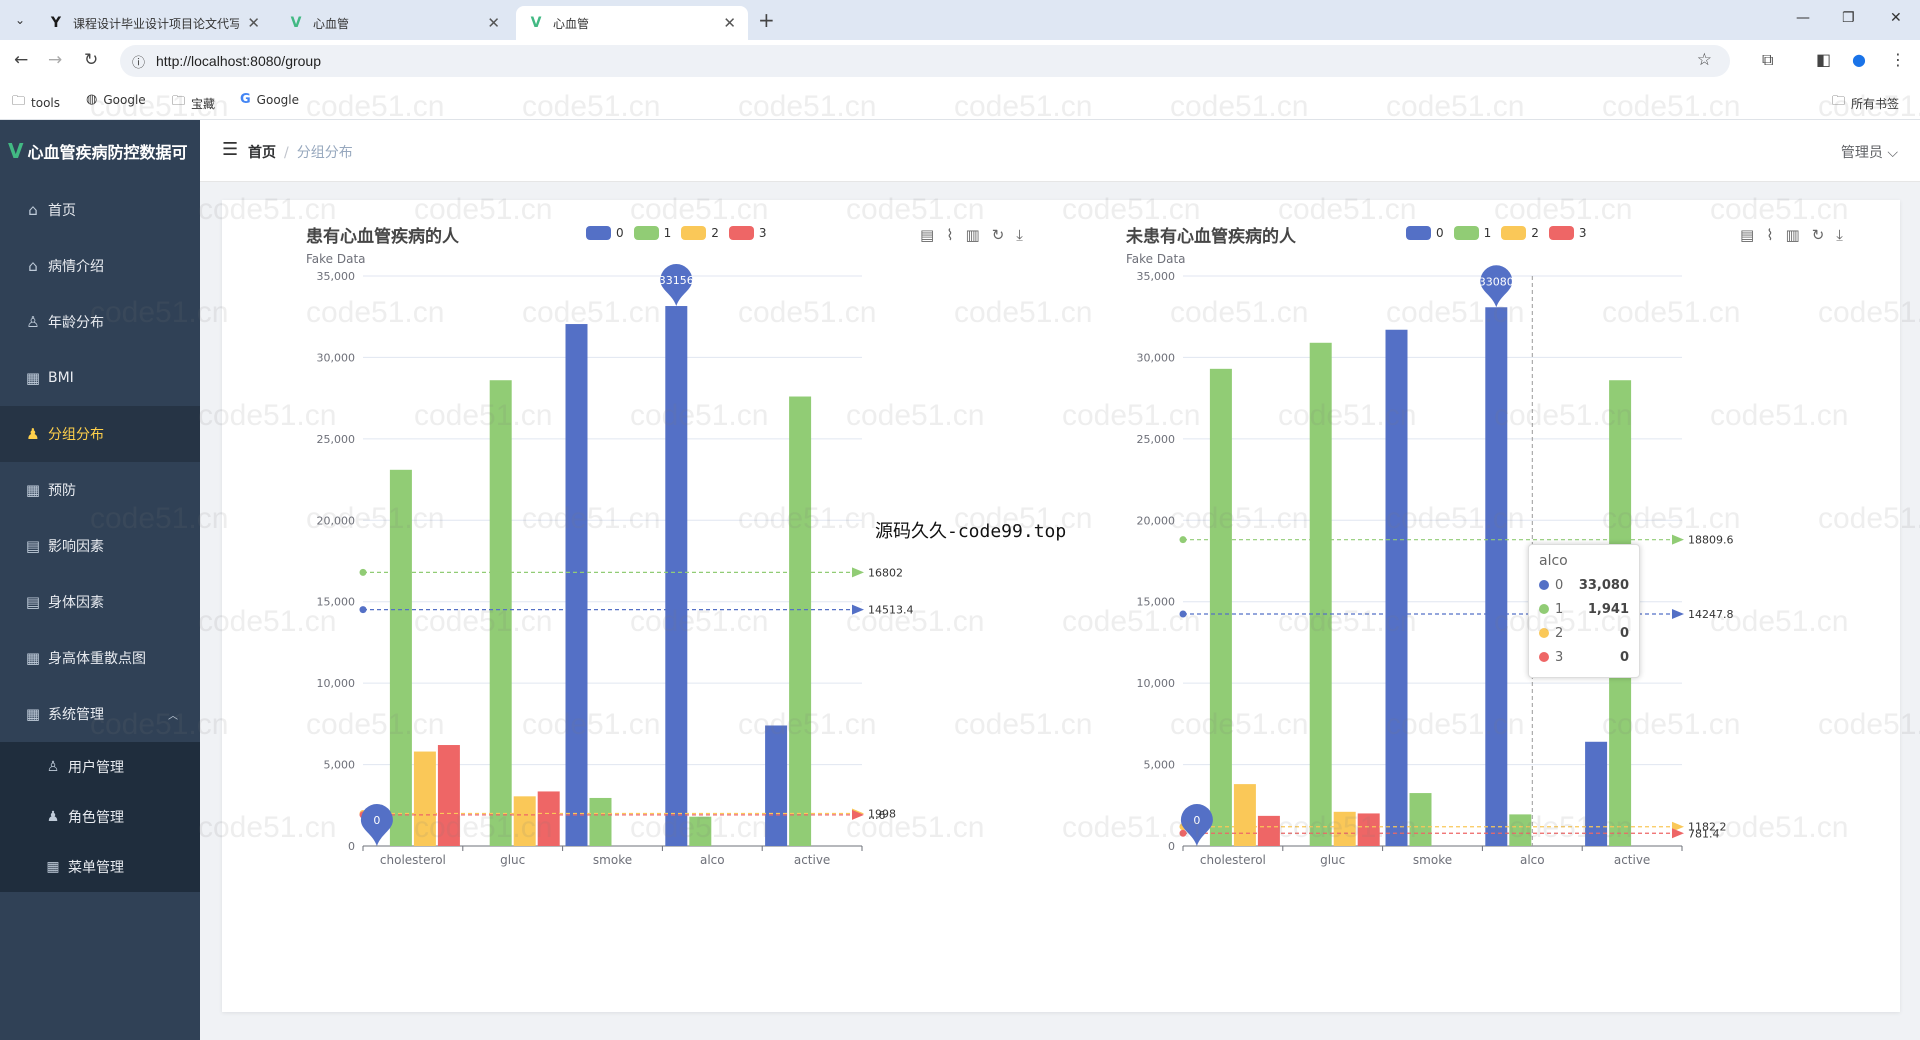  What do you see at coordinates (230, 149) in the screenshot?
I see `hamburger-icon: ☰` at bounding box center [230, 149].